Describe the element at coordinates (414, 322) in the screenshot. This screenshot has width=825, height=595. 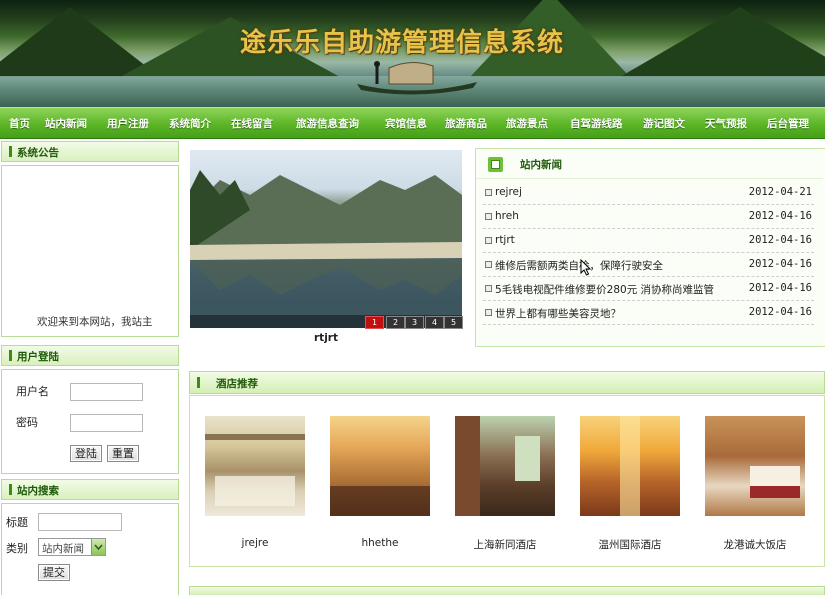
I see `slider-page-3: 3` at that location.